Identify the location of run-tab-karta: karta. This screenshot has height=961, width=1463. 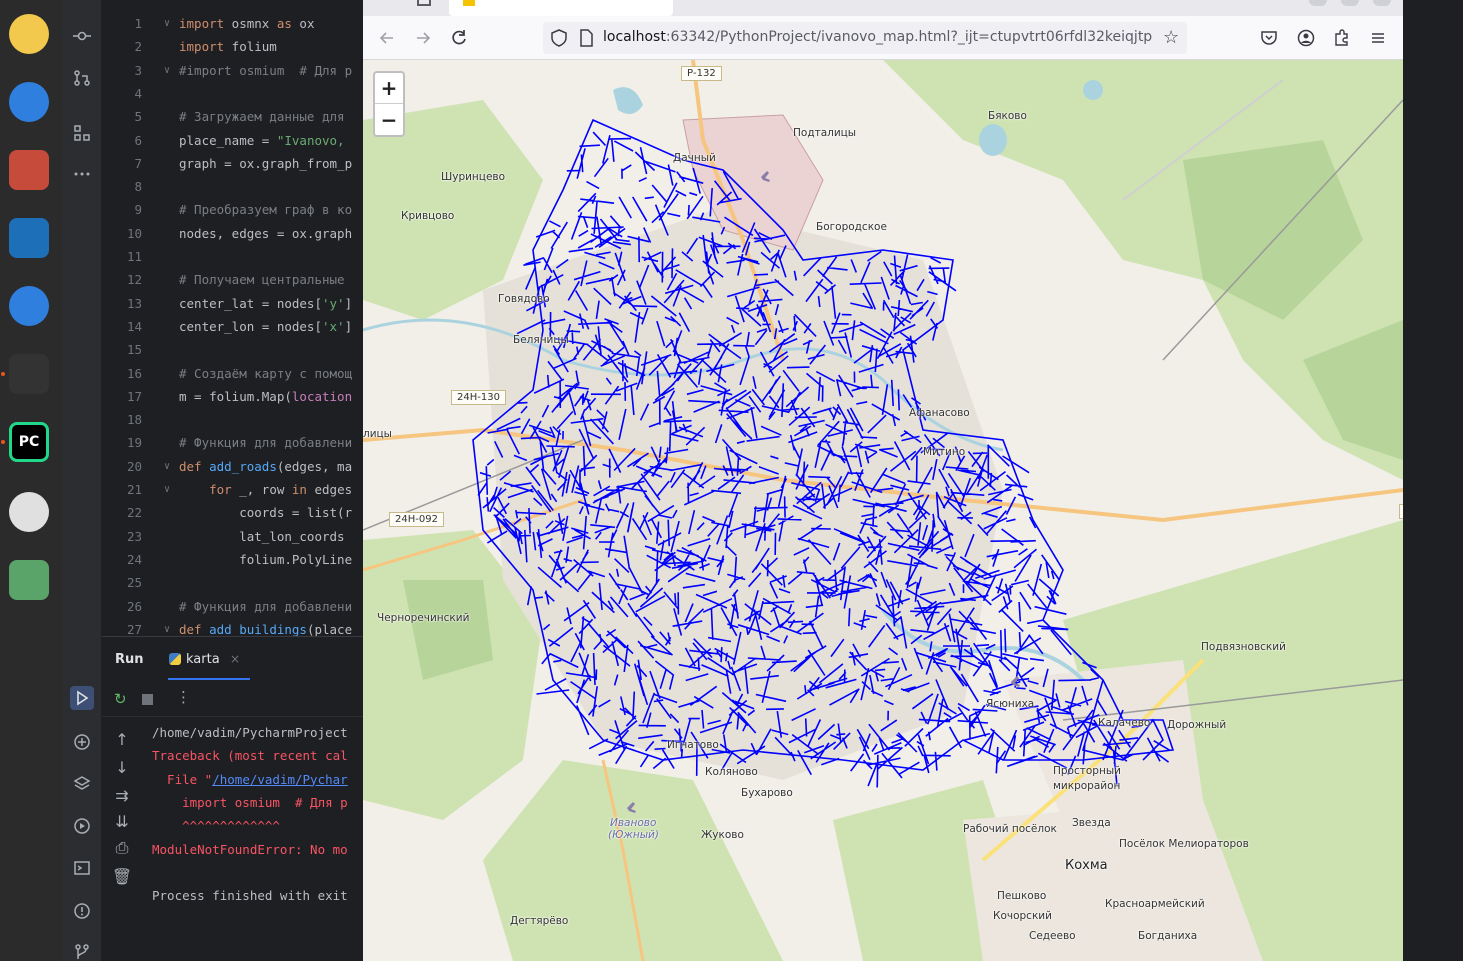
(203, 659).